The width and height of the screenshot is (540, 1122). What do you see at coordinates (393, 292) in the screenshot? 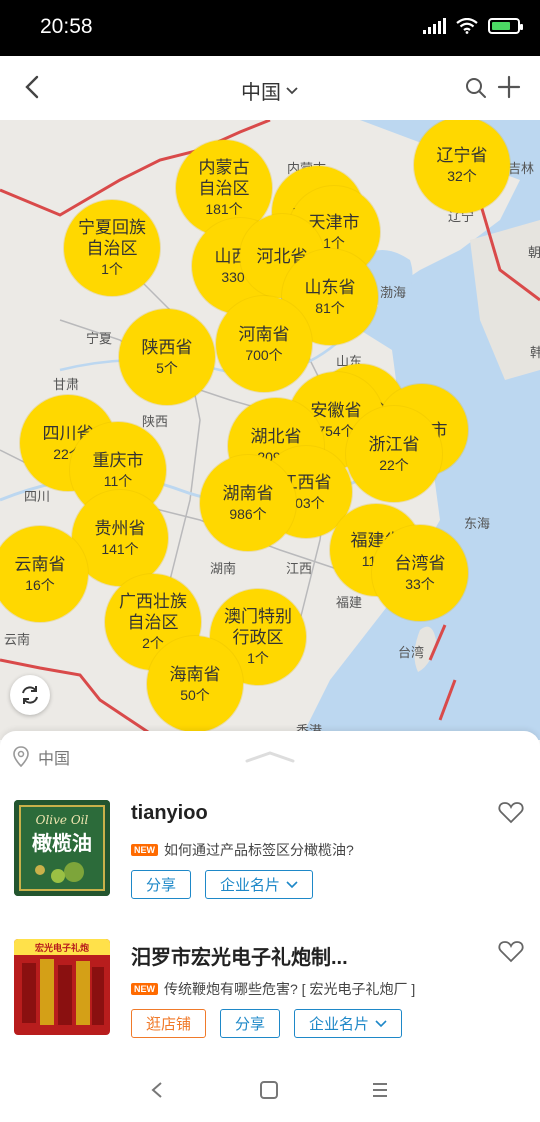
I see `map-place-label: 渤海` at bounding box center [393, 292].